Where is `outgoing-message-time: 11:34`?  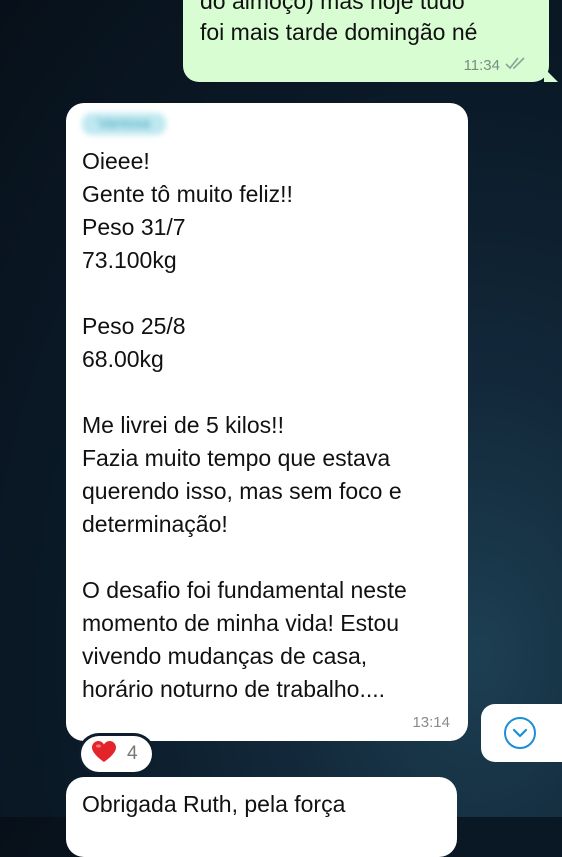 outgoing-message-time: 11:34 is located at coordinates (481, 65).